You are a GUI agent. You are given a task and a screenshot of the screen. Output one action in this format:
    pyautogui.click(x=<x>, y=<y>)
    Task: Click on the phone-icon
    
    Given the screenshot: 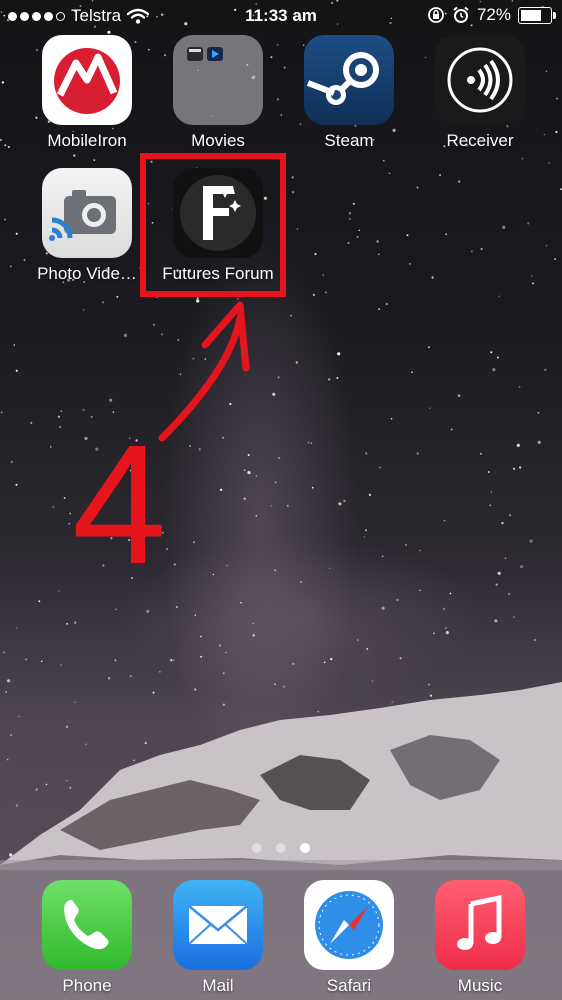 What is the action you would take?
    pyautogui.click(x=87, y=925)
    